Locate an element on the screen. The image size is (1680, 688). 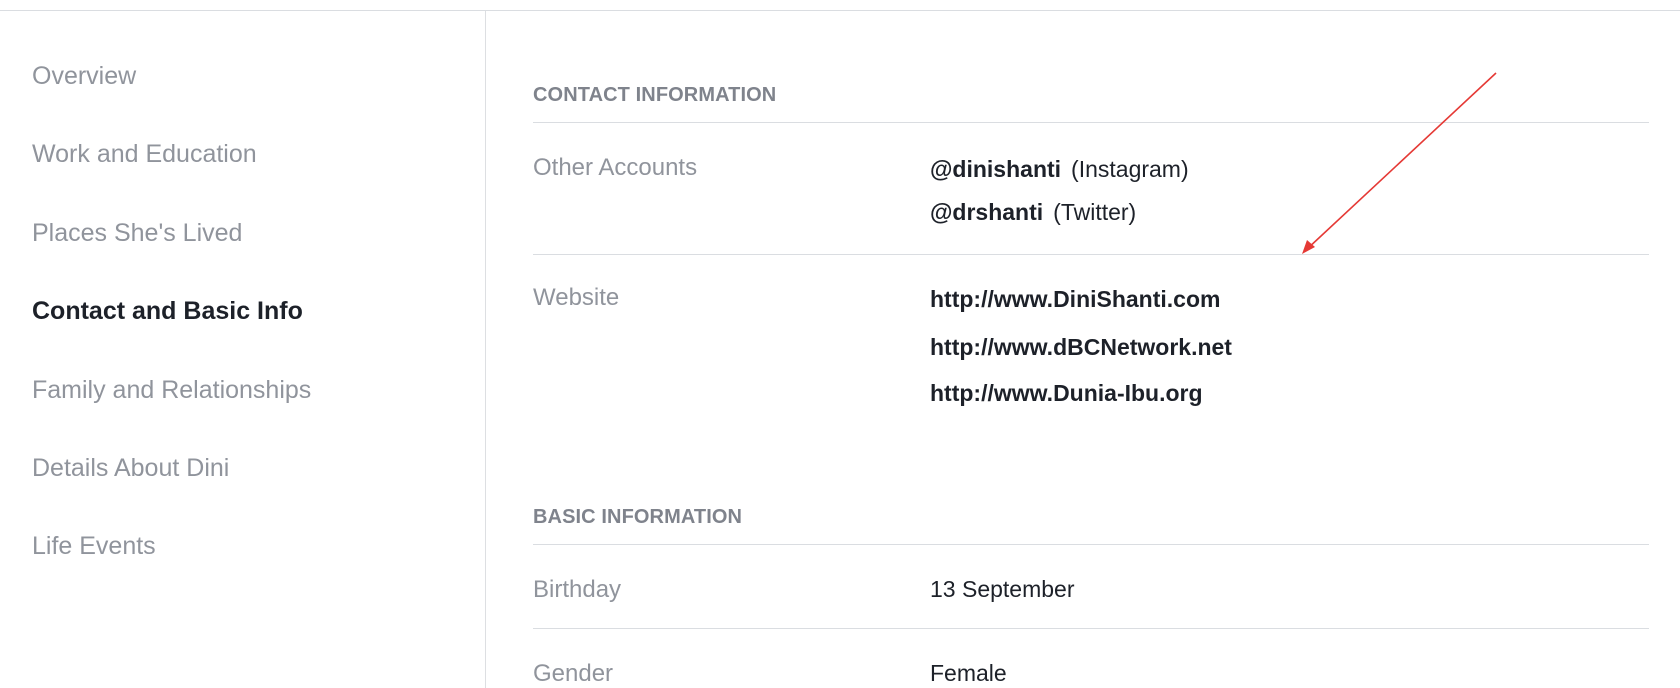
annotation-arrow-head is located at coordinates (1308, 247).